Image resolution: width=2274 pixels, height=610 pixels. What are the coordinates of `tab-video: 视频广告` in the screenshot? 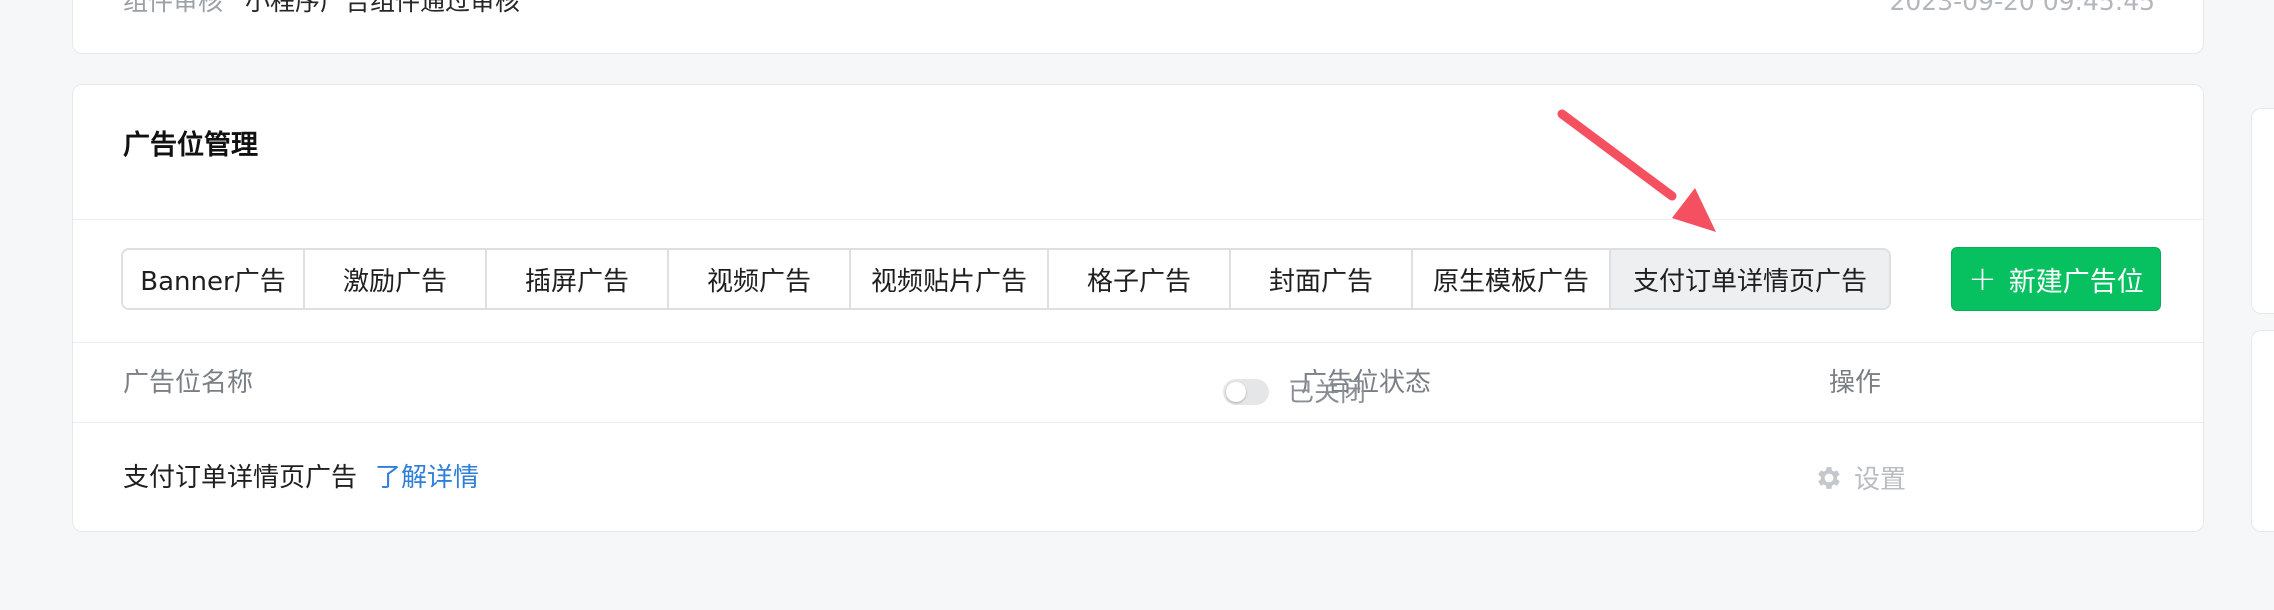 It's located at (760, 279).